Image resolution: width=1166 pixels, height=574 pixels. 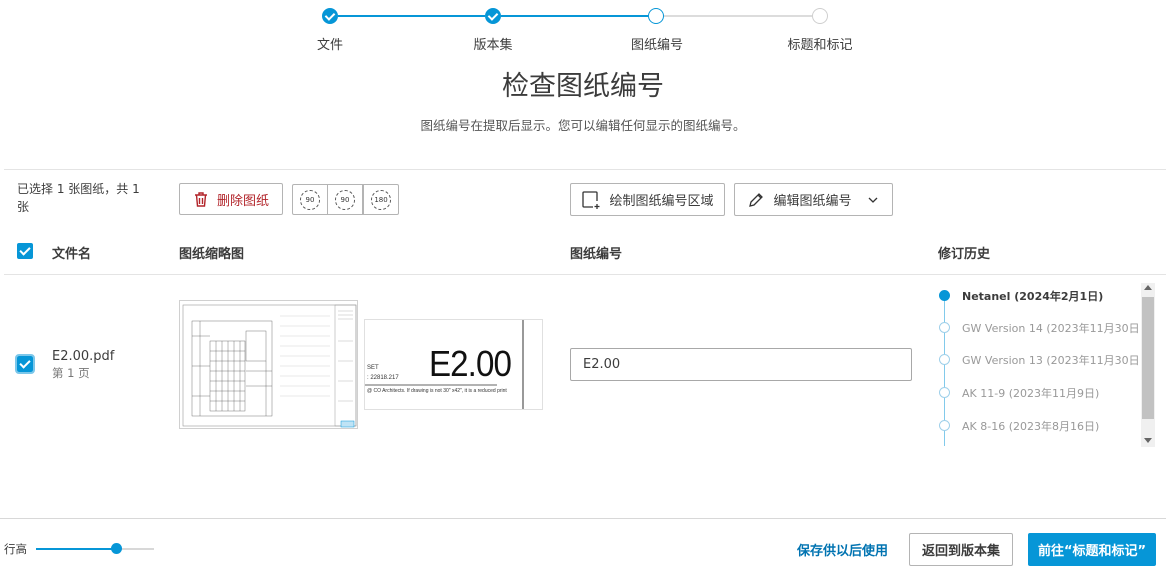 I want to click on row-height-slider-fill, so click(x=76, y=549).